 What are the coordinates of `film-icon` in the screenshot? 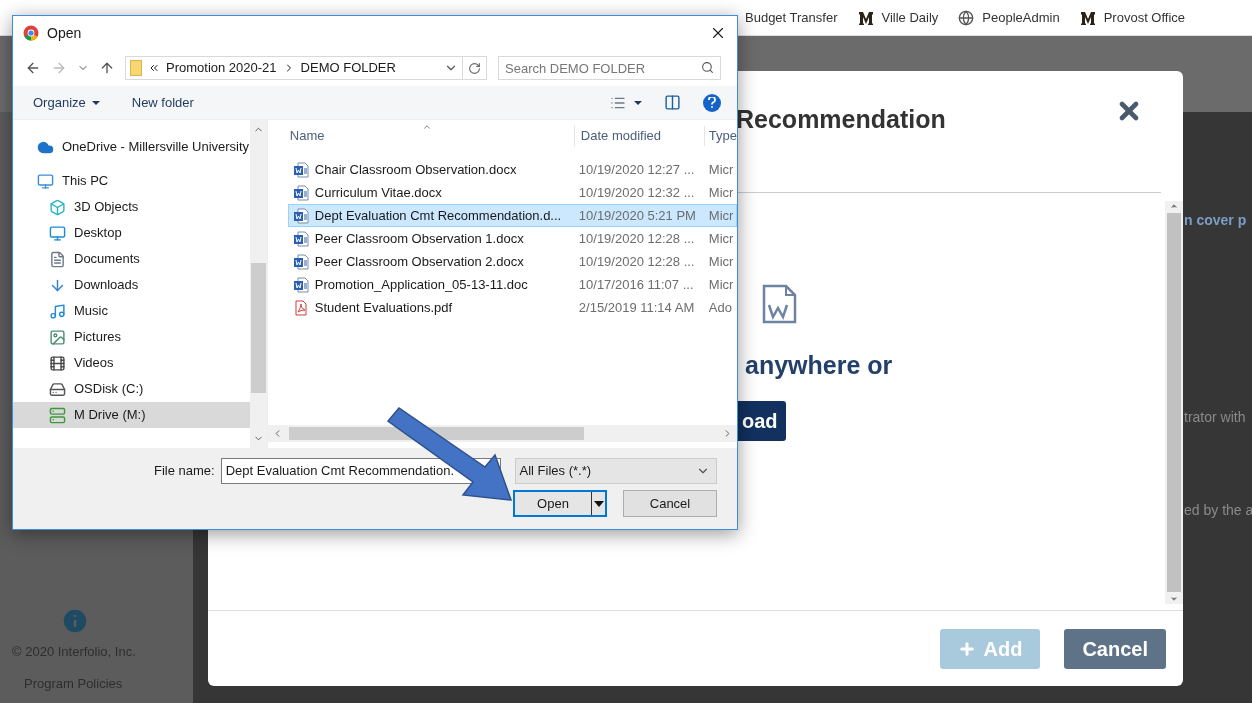 It's located at (57, 363).